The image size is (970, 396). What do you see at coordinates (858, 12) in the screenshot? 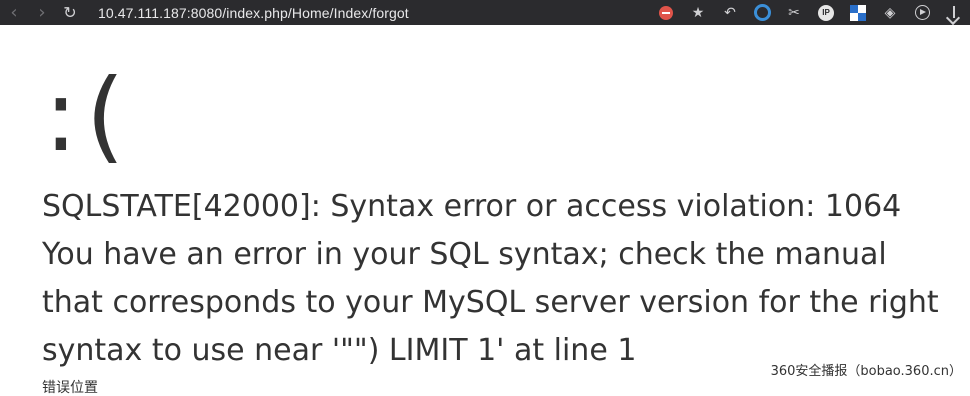
I see `tile-extension-icon` at bounding box center [858, 12].